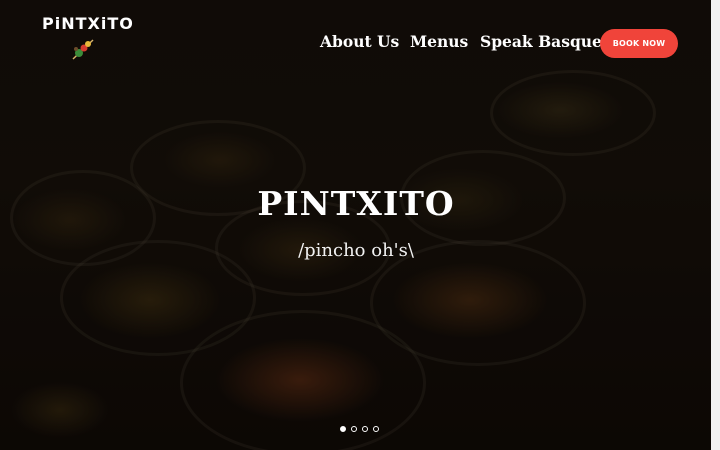  I want to click on page-scrollbar, so click(715, 225).